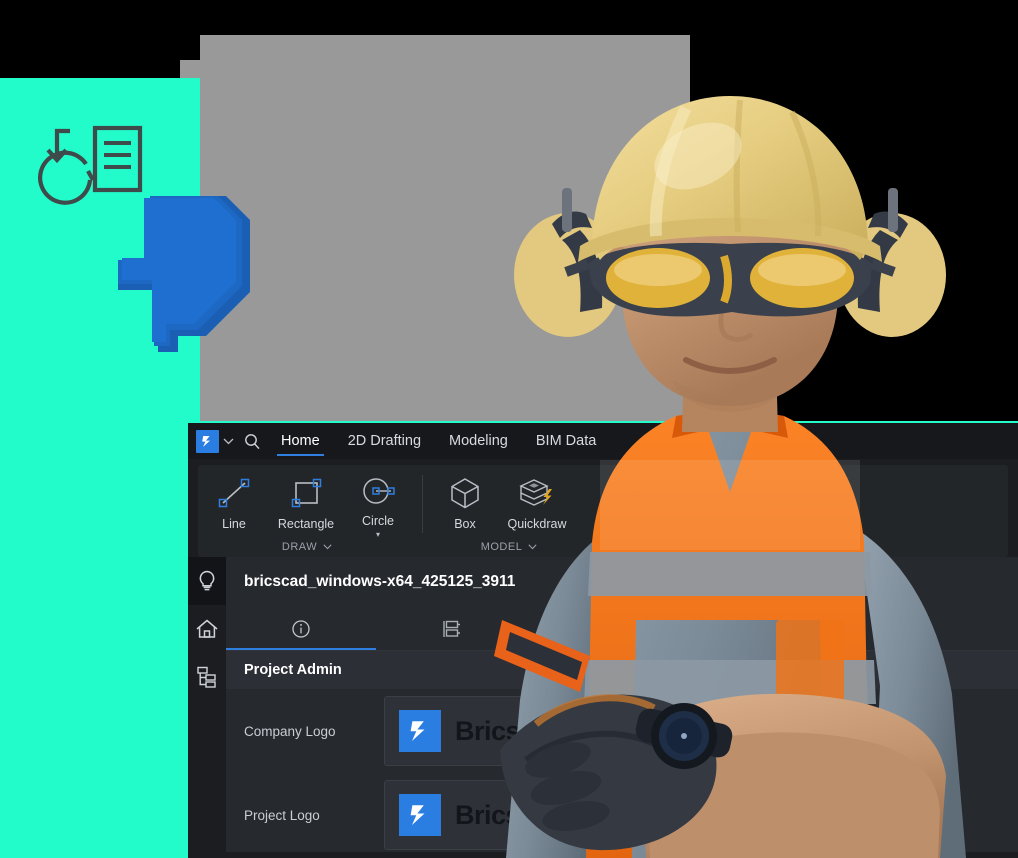 The image size is (1018, 858). Describe the element at coordinates (234, 524) in the screenshot. I see `tool-label: Line` at that location.